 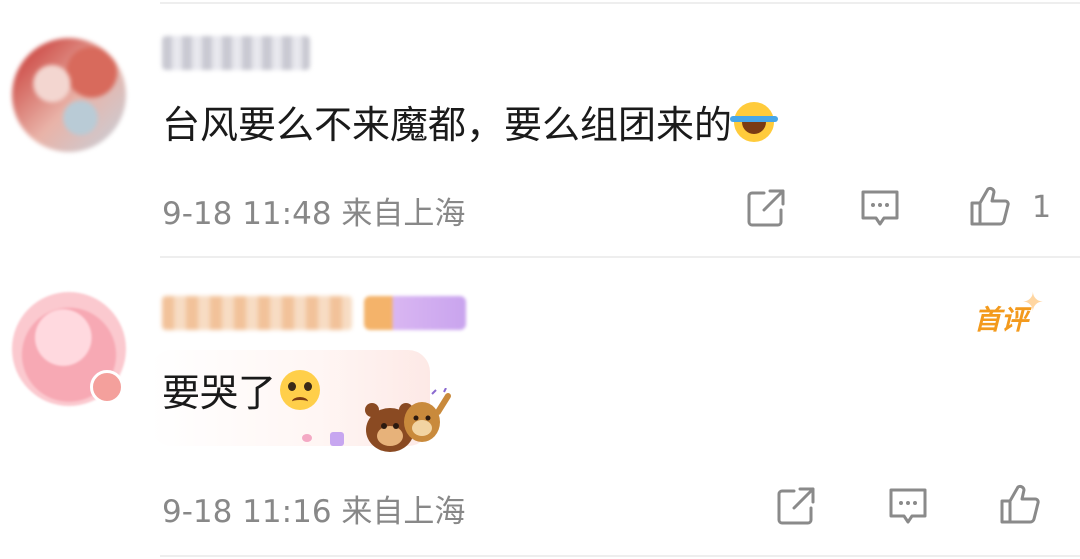 I want to click on comment-text: 要哭了, so click(x=241, y=392).